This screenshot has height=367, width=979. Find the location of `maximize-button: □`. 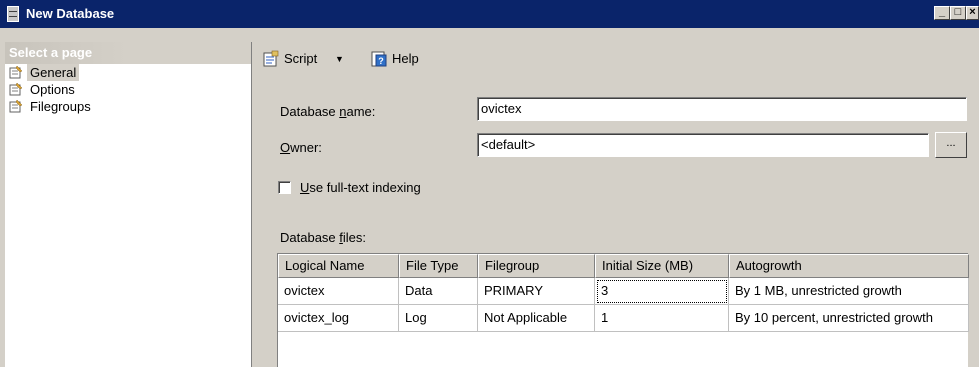

maximize-button: □ is located at coordinates (958, 13).